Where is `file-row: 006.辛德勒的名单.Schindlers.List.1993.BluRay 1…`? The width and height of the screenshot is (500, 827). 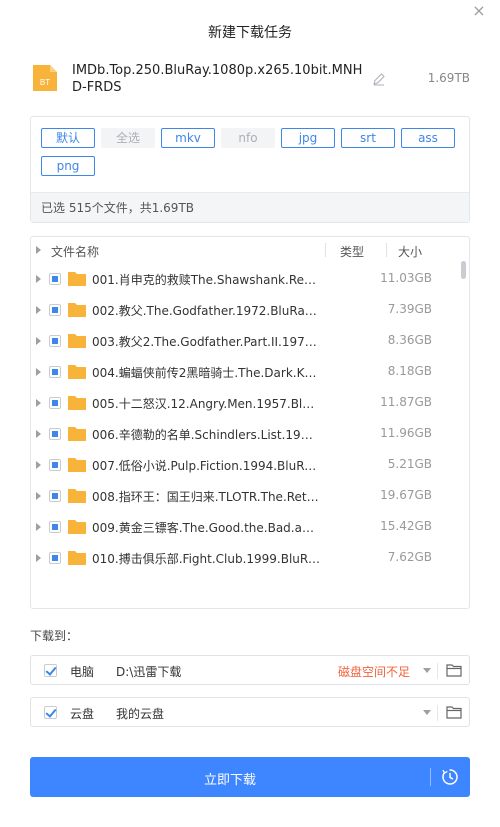 file-row: 006.辛德勒的名单.Schindlers.List.1993.BluRay 1… is located at coordinates (246, 433).